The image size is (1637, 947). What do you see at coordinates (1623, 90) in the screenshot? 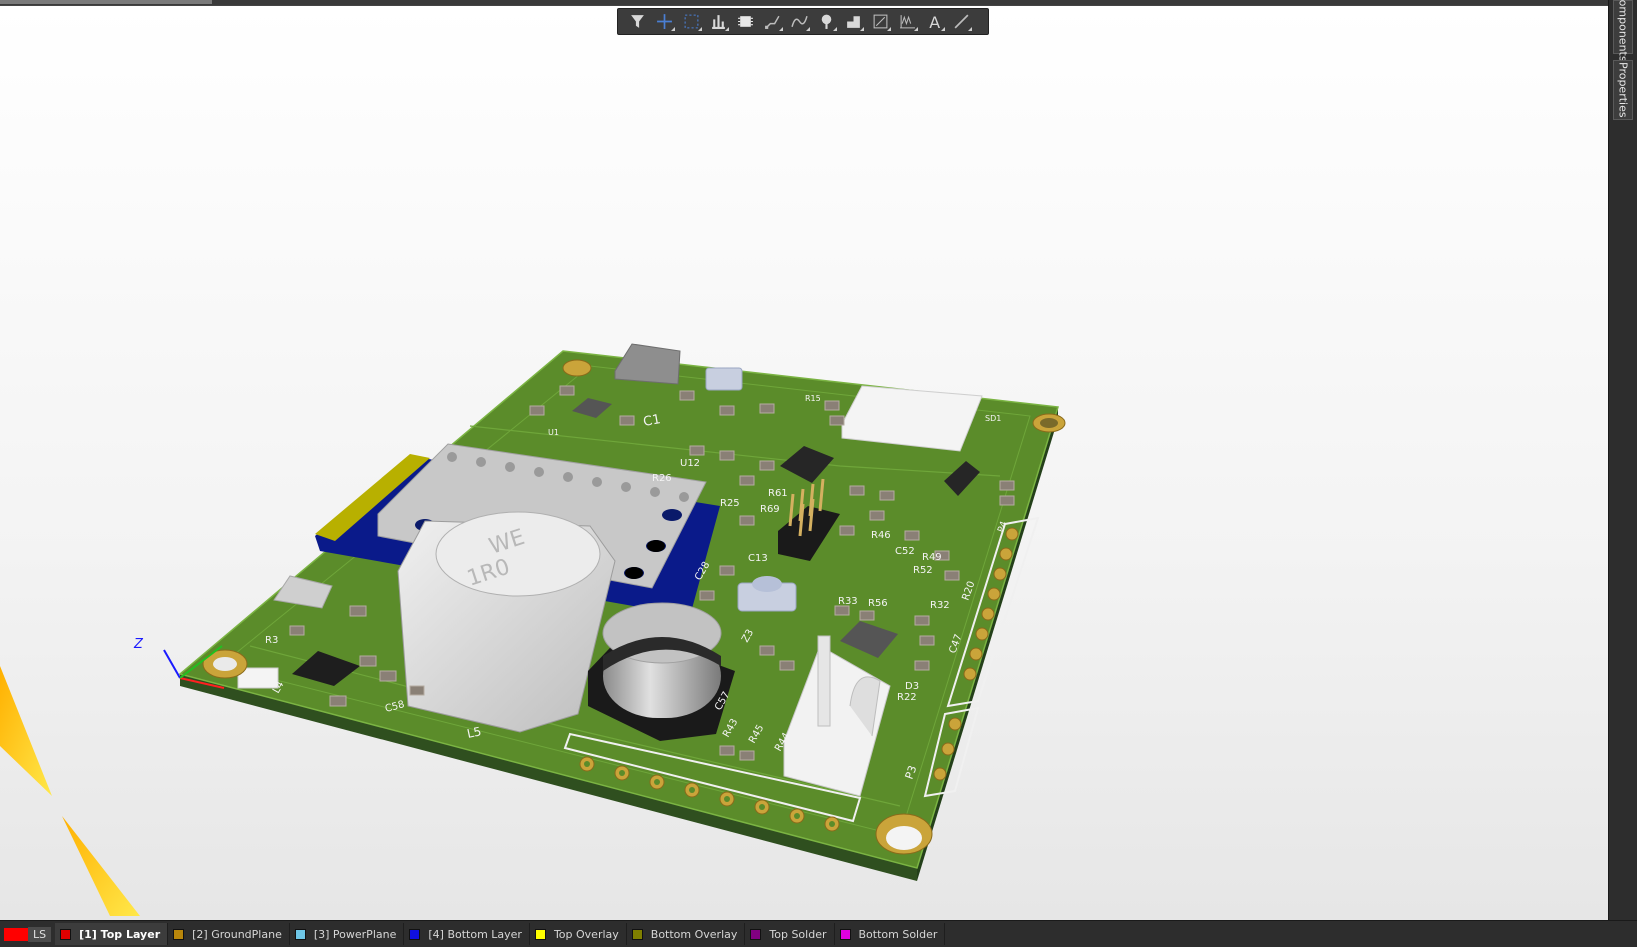
I see `tab-properties: Properties` at bounding box center [1623, 90].